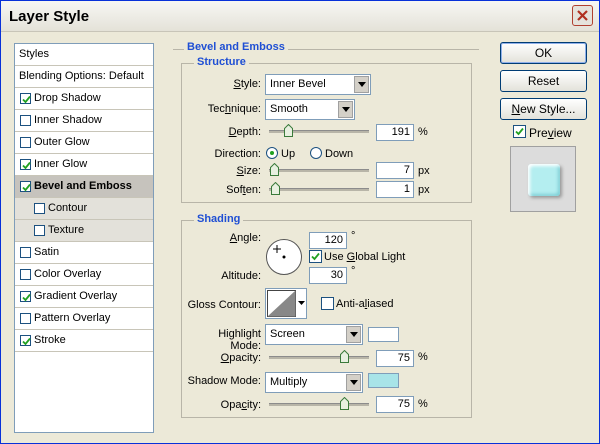 The height and width of the screenshot is (444, 600). Describe the element at coordinates (424, 190) in the screenshot. I see `soften-unit: px` at that location.